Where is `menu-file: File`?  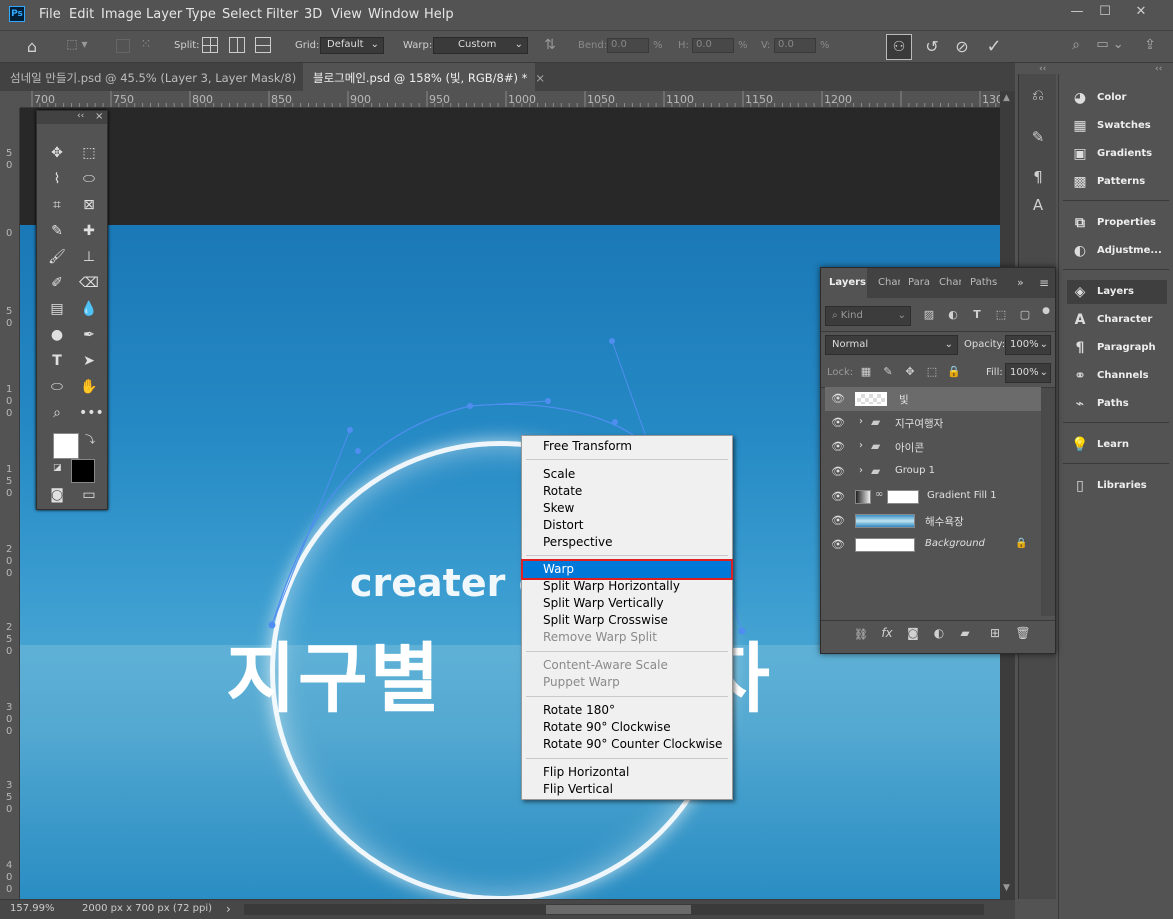 menu-file: File is located at coordinates (50, 14).